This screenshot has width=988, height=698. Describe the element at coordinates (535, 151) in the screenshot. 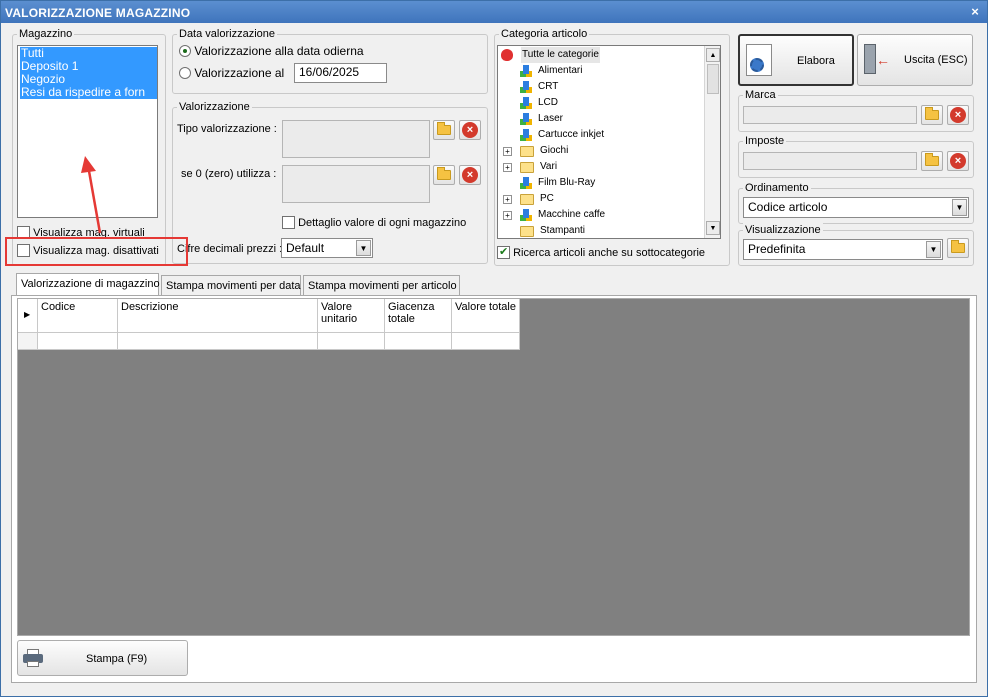

I see `tree-node: + Giochi` at that location.